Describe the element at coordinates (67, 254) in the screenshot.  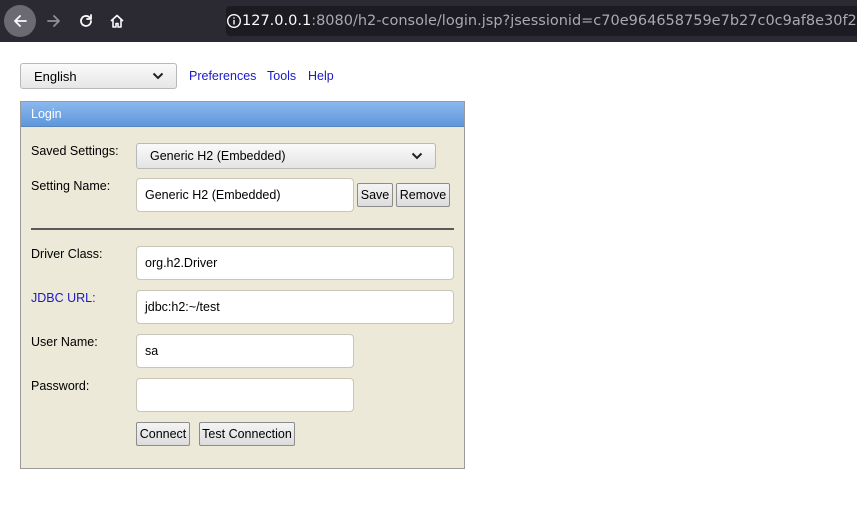
I see `driver-class-label: Driver Class:` at that location.